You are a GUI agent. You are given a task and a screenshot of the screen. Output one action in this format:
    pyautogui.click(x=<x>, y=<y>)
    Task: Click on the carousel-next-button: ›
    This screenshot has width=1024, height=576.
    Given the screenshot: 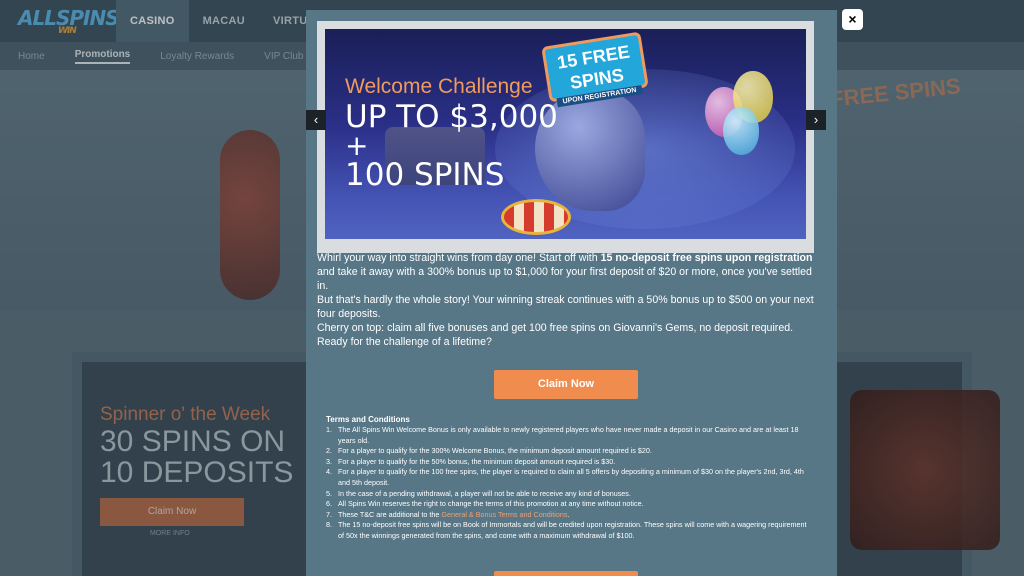 What is the action you would take?
    pyautogui.click(x=816, y=120)
    